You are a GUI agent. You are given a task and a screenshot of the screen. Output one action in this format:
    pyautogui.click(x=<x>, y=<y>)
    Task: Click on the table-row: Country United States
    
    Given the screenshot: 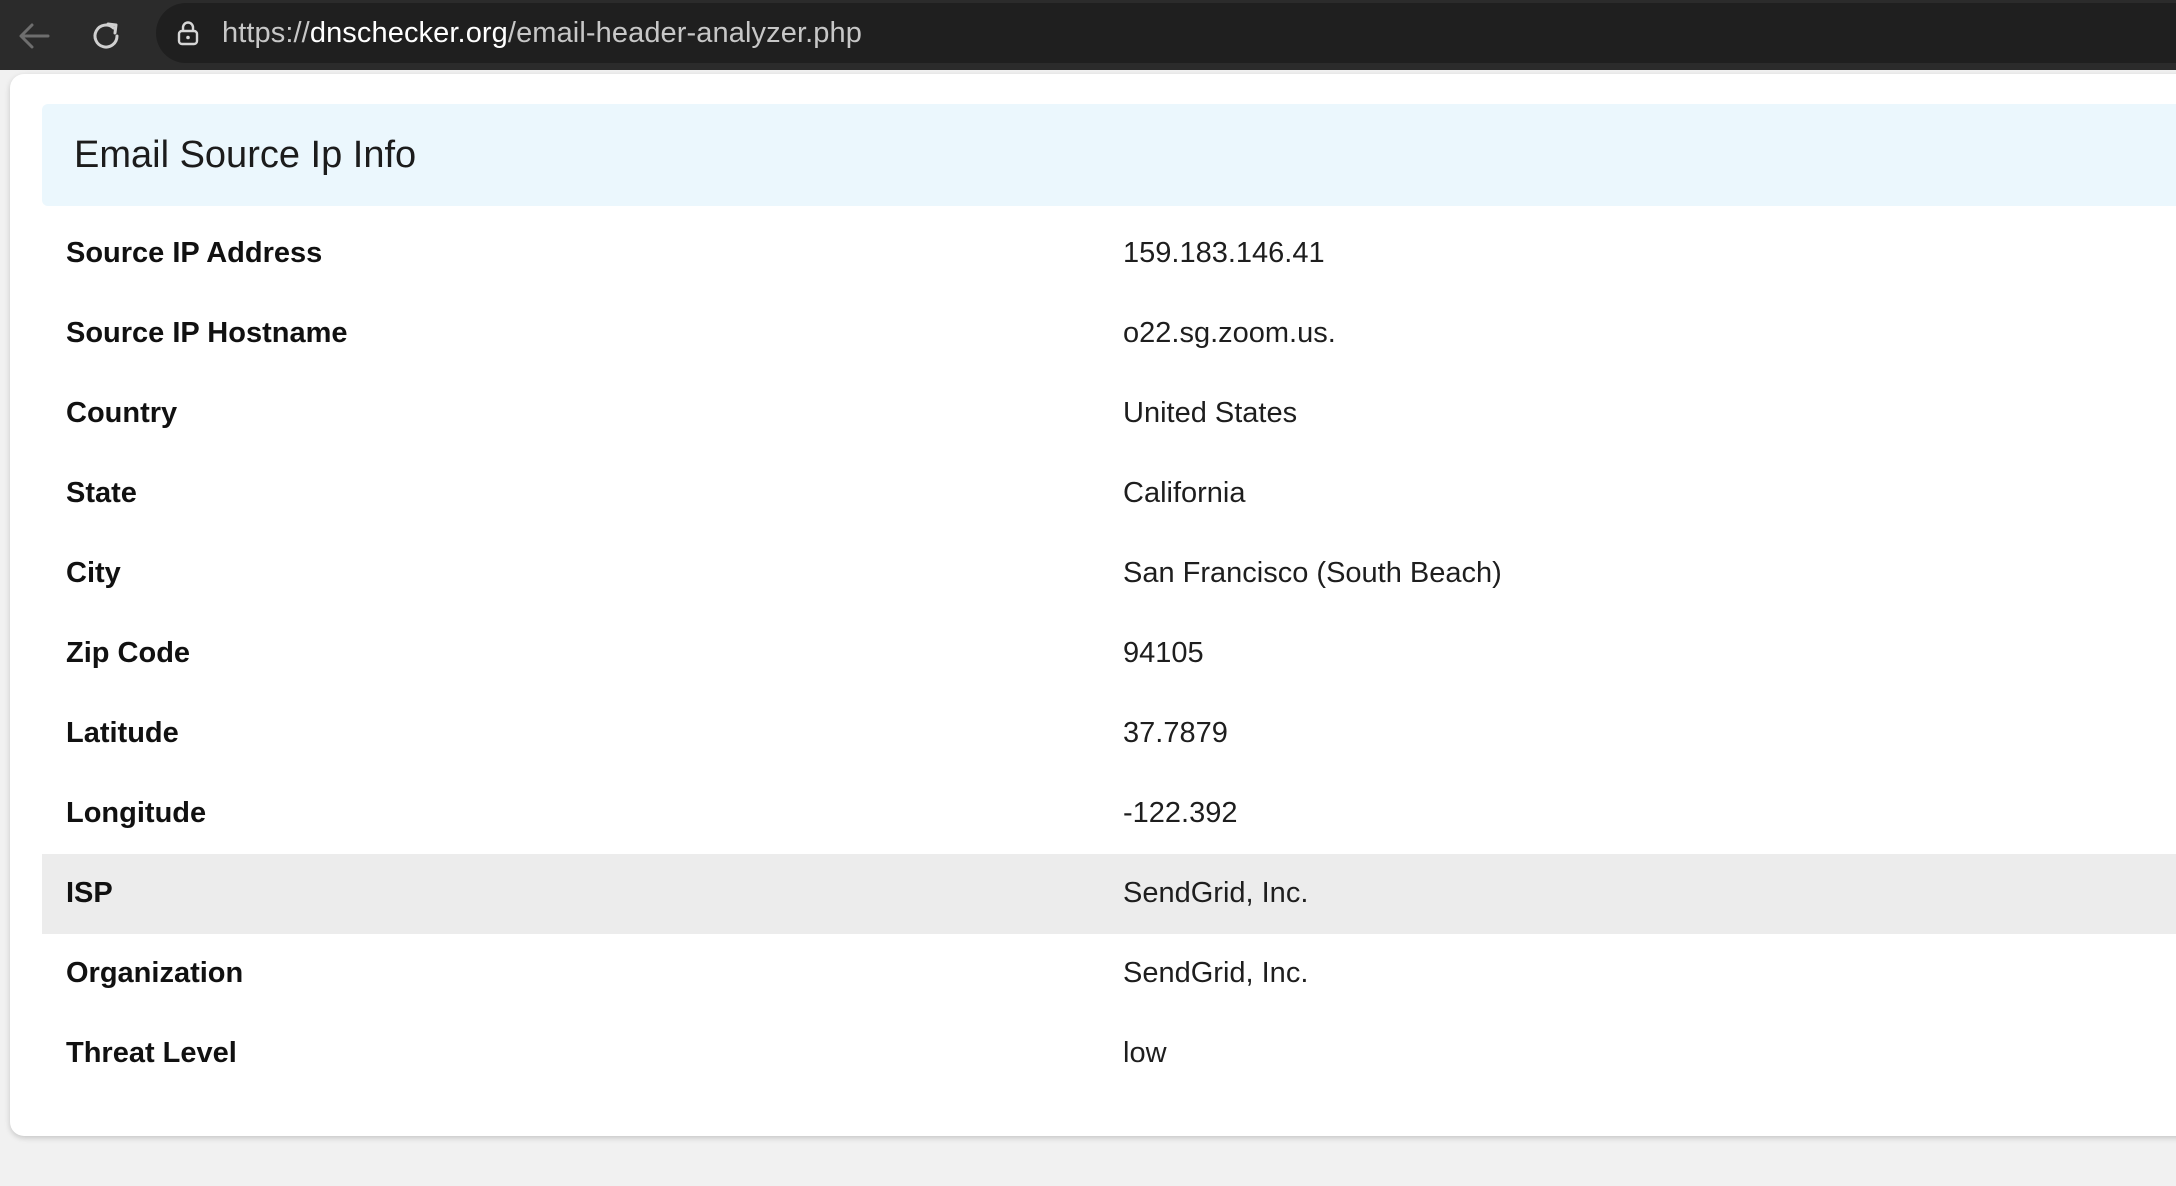 What is the action you would take?
    pyautogui.click(x=1109, y=414)
    